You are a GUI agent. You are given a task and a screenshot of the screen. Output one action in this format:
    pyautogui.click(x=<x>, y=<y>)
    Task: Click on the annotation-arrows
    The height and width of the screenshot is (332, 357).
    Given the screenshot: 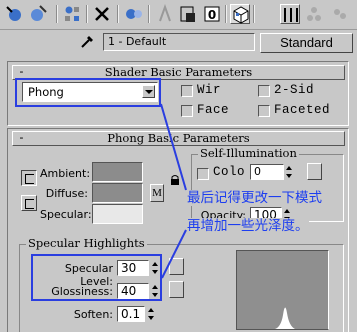 What is the action you would take?
    pyautogui.click(x=173, y=191)
    